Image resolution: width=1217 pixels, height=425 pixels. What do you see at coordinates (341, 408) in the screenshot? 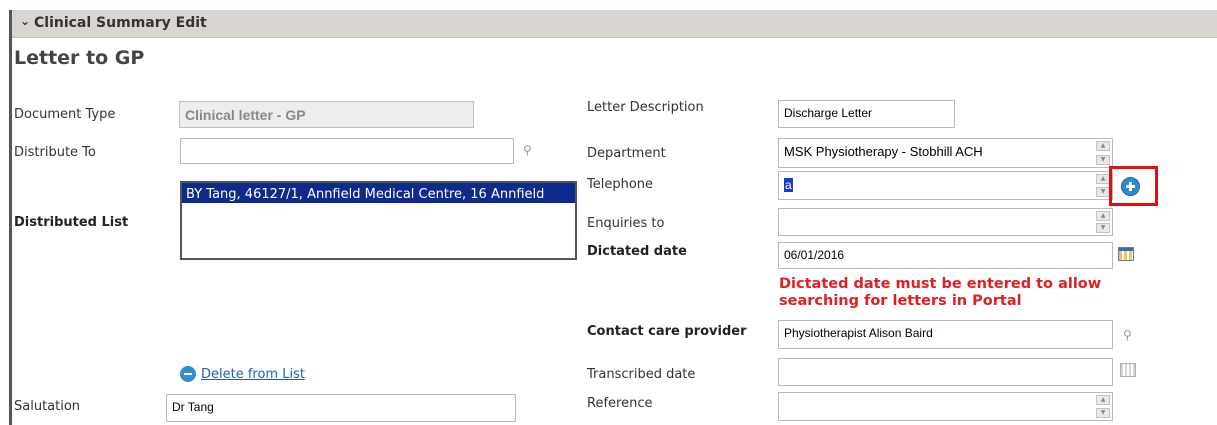
I see `salutation-input: Dr Tang` at bounding box center [341, 408].